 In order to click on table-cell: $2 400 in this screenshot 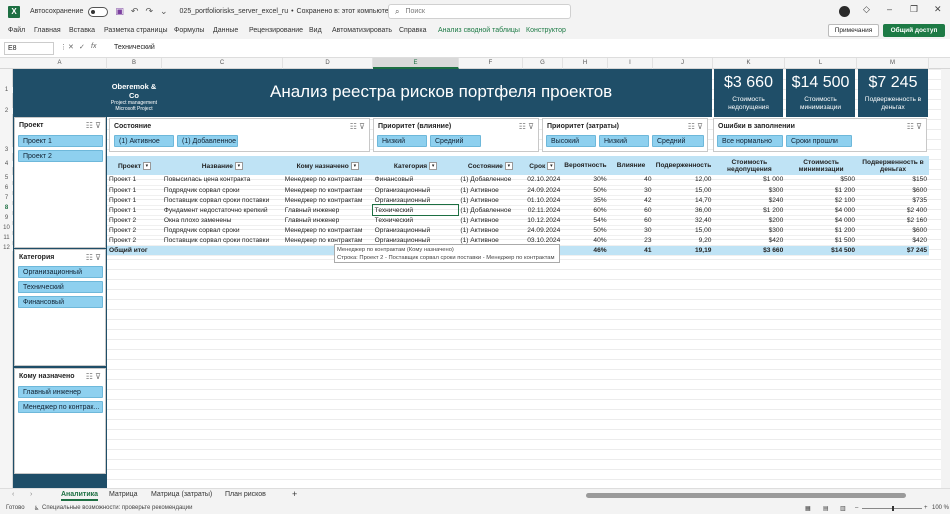, I will do `click(893, 210)`.